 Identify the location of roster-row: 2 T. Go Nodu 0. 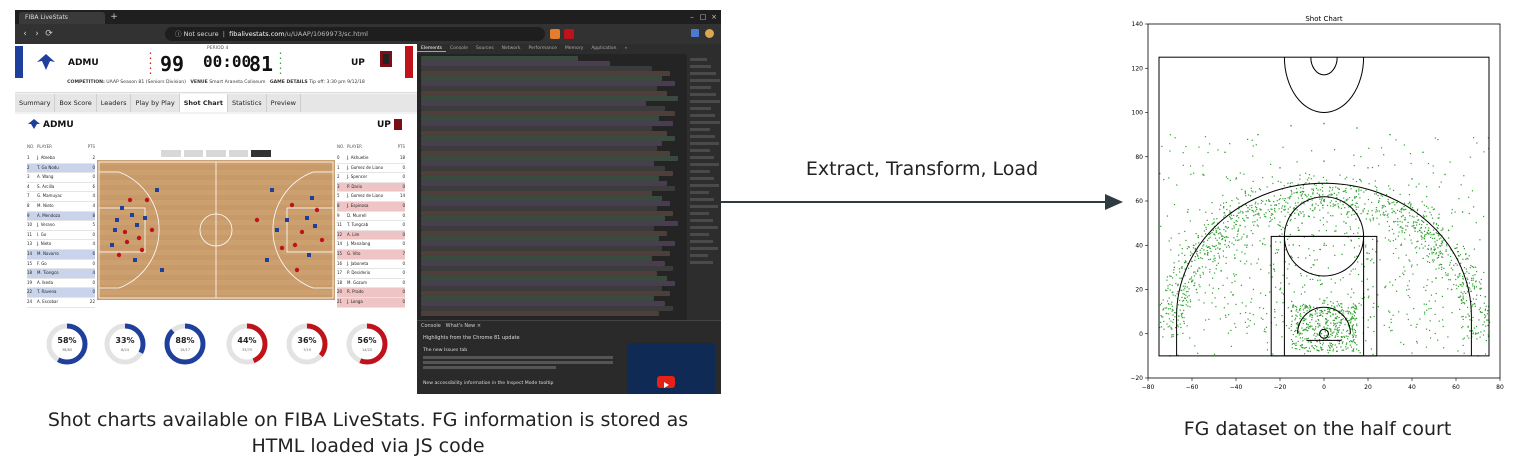
(61, 168).